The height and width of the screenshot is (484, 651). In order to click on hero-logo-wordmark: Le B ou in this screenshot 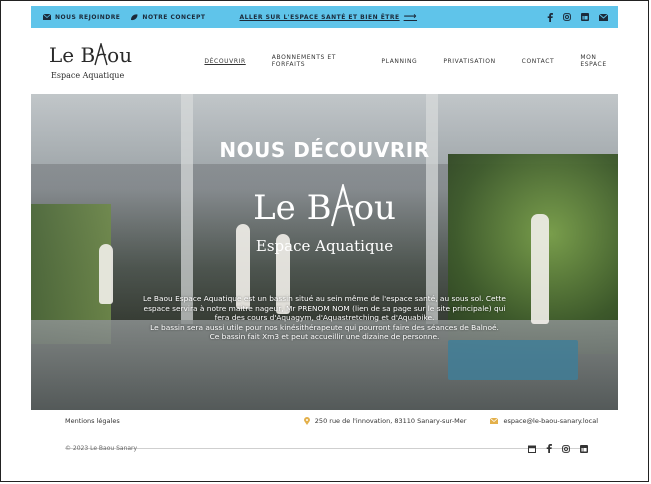, I will do `click(324, 206)`.